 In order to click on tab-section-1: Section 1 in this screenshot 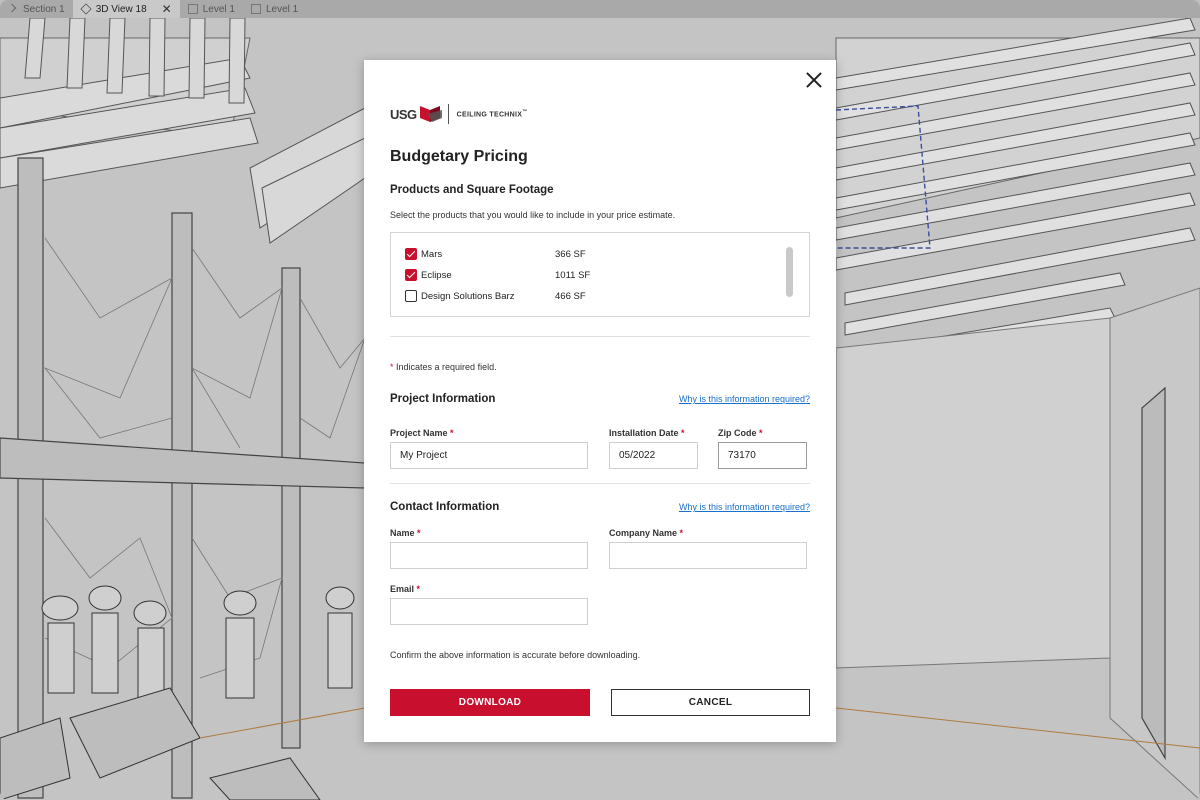, I will do `click(36, 9)`.